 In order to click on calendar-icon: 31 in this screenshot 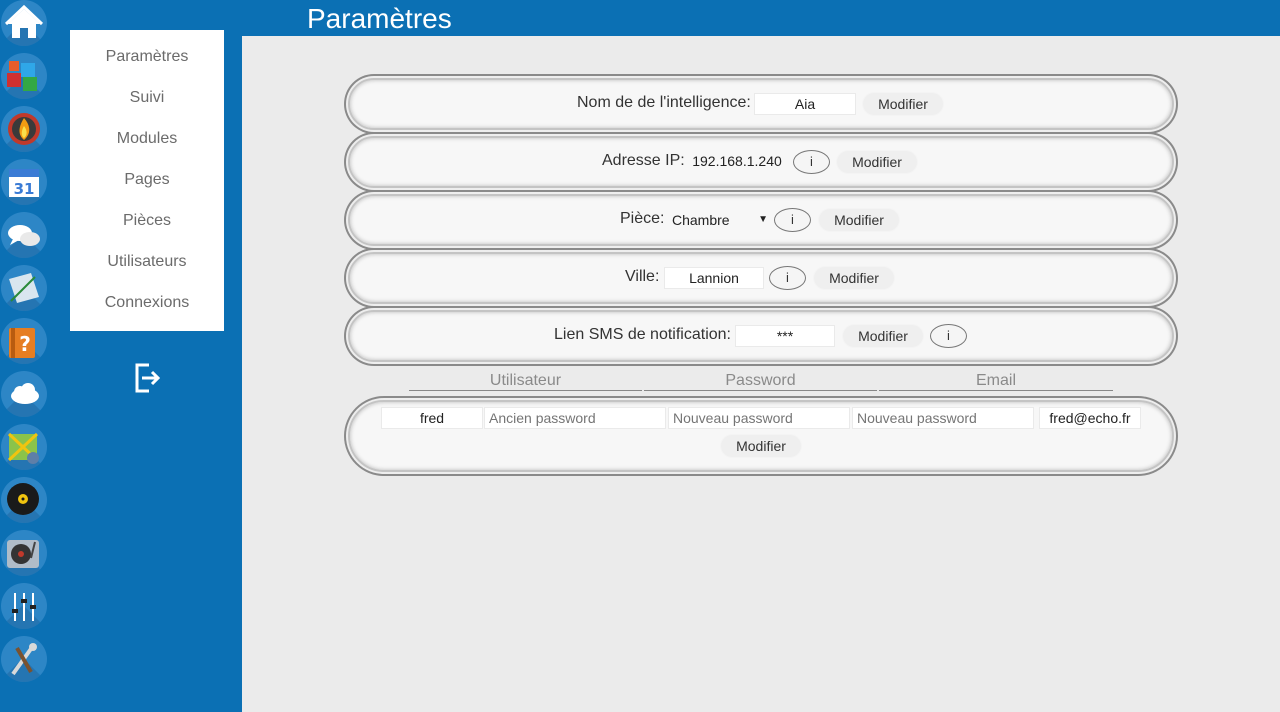, I will do `click(24, 182)`.